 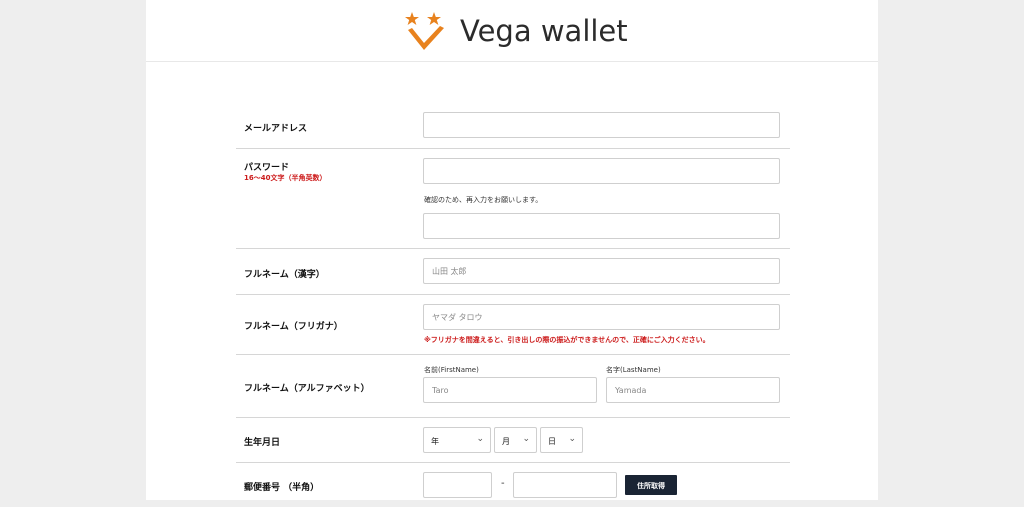 What do you see at coordinates (285, 178) in the screenshot?
I see `password-requirement: 16〜40文字（半角英数）` at bounding box center [285, 178].